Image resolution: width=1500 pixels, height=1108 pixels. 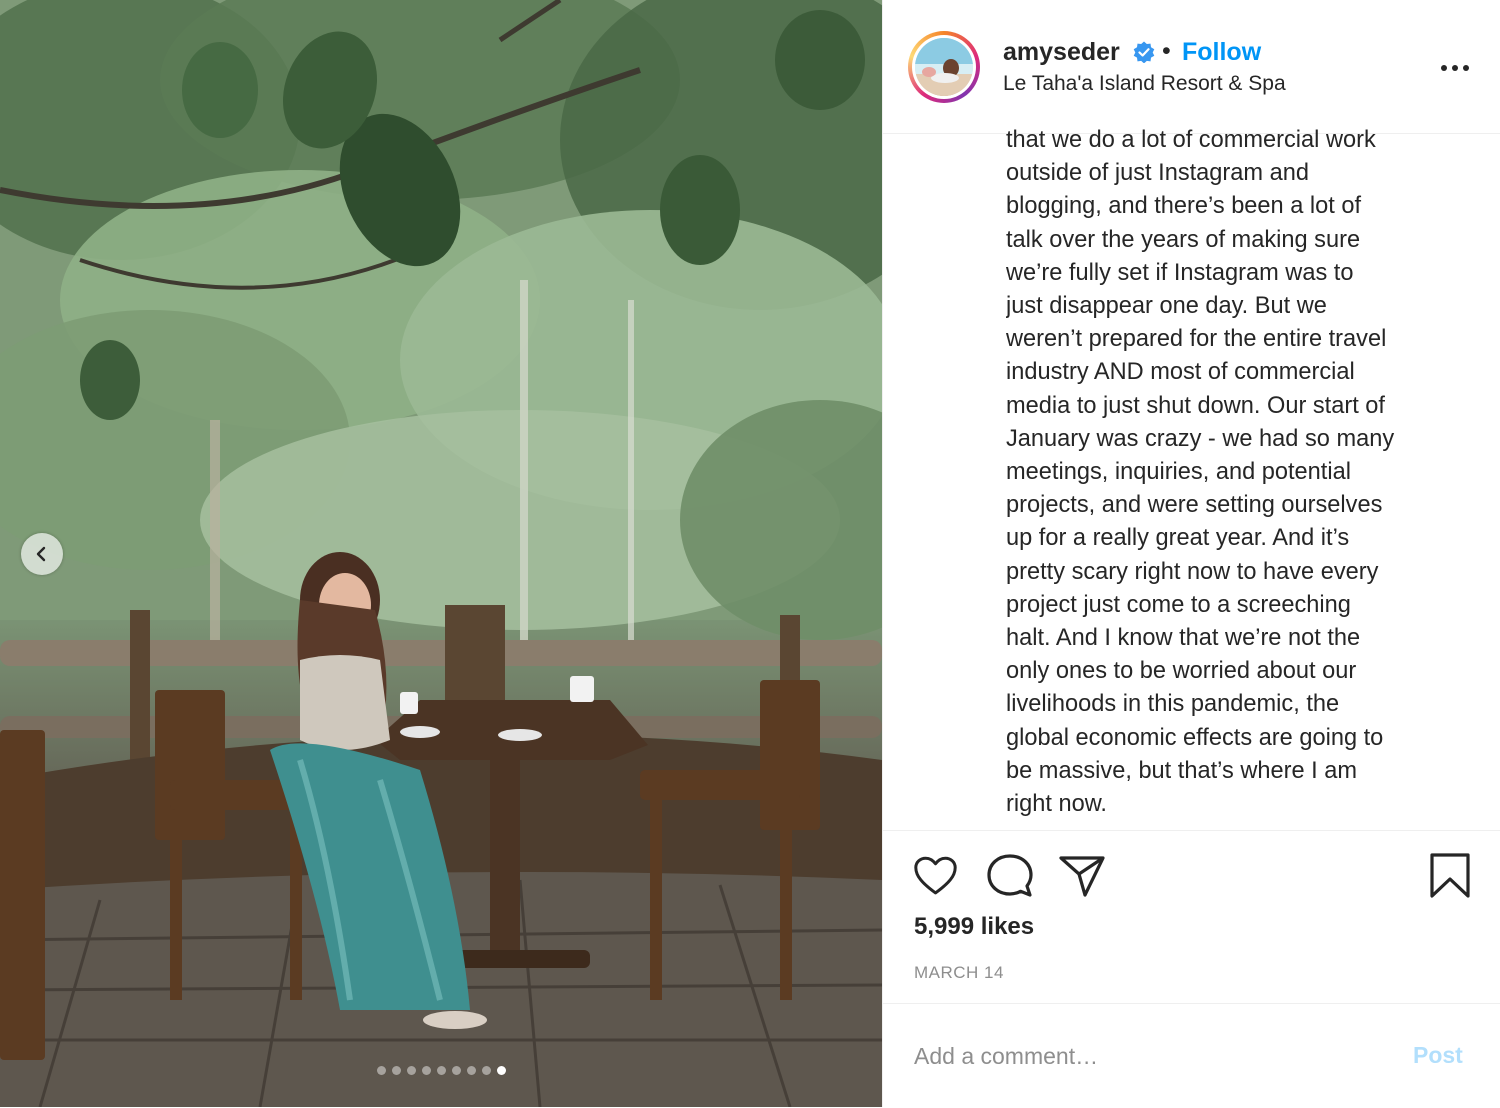 I want to click on caption-line: just disappear one day. But we, so click(x=1166, y=306).